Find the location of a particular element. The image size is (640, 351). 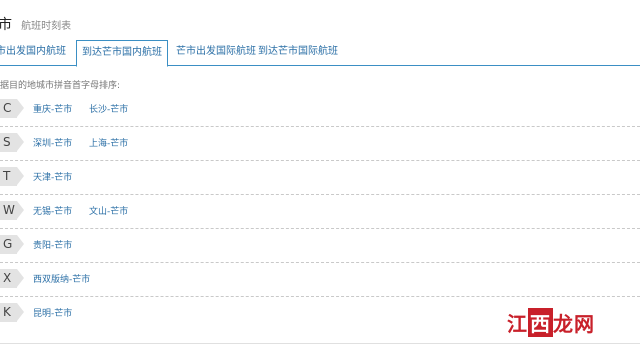

route-link: 重庆-芒市 is located at coordinates (52, 108).